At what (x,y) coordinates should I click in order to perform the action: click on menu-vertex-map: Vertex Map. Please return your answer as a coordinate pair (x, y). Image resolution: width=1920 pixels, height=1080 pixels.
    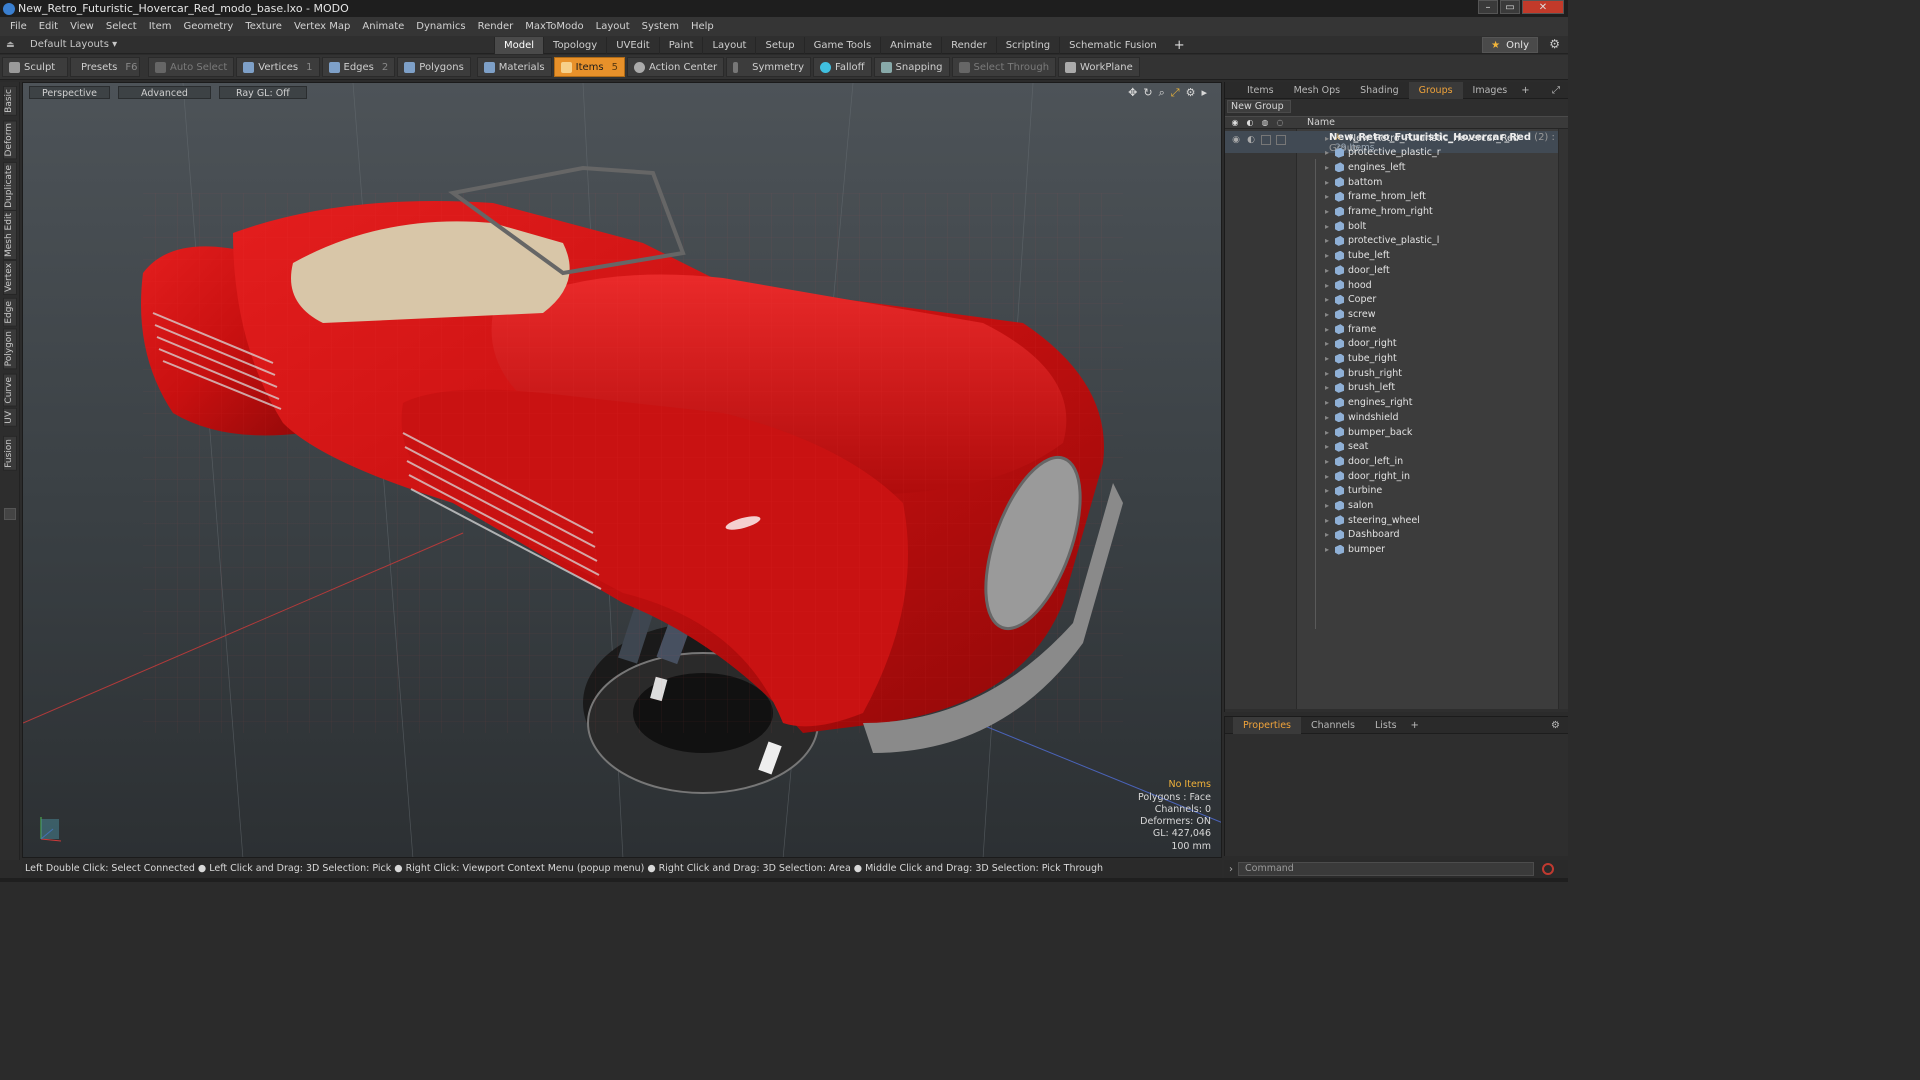
    Looking at the image, I should click on (322, 26).